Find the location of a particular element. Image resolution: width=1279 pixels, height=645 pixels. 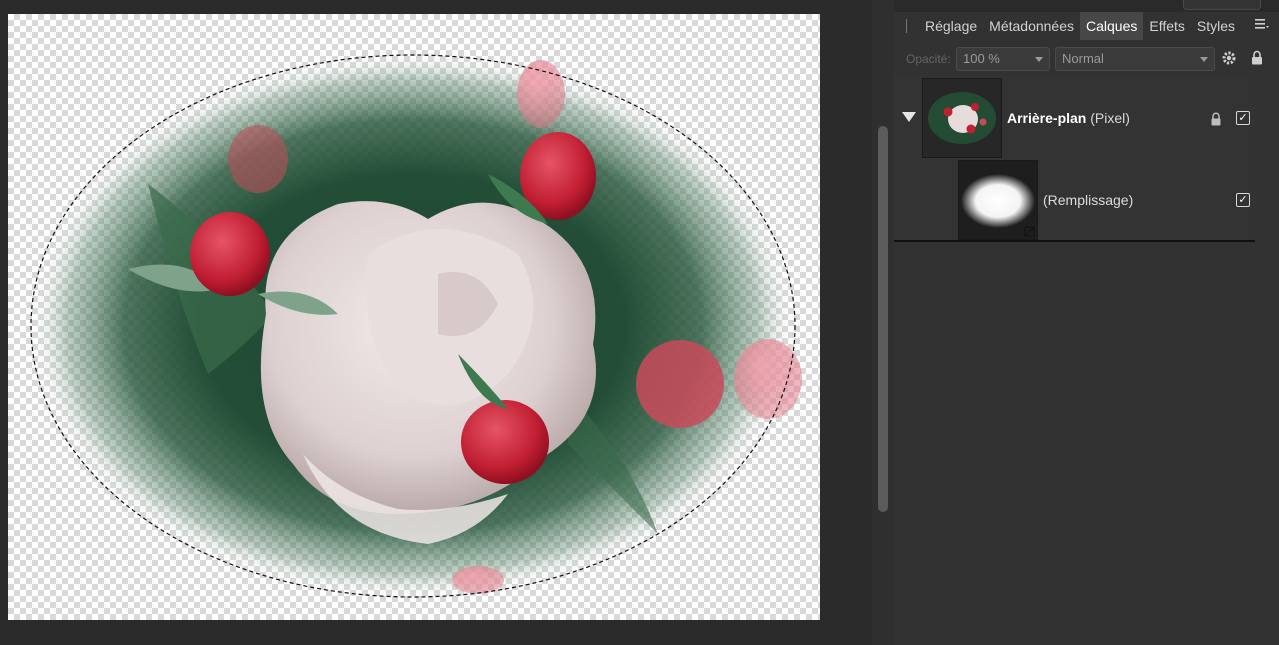

opacity-value: 100 % is located at coordinates (981, 58).